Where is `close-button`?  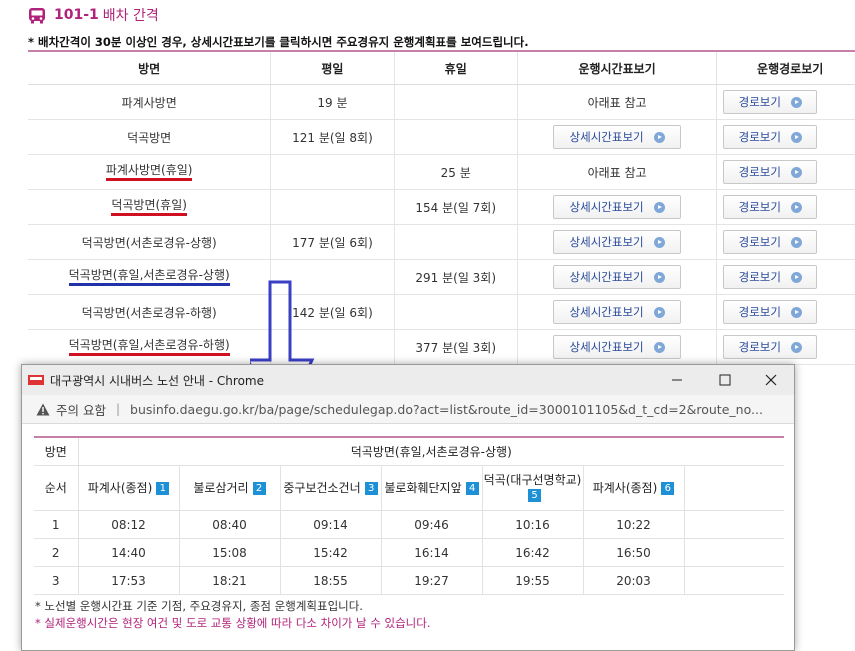
close-button is located at coordinates (771, 380).